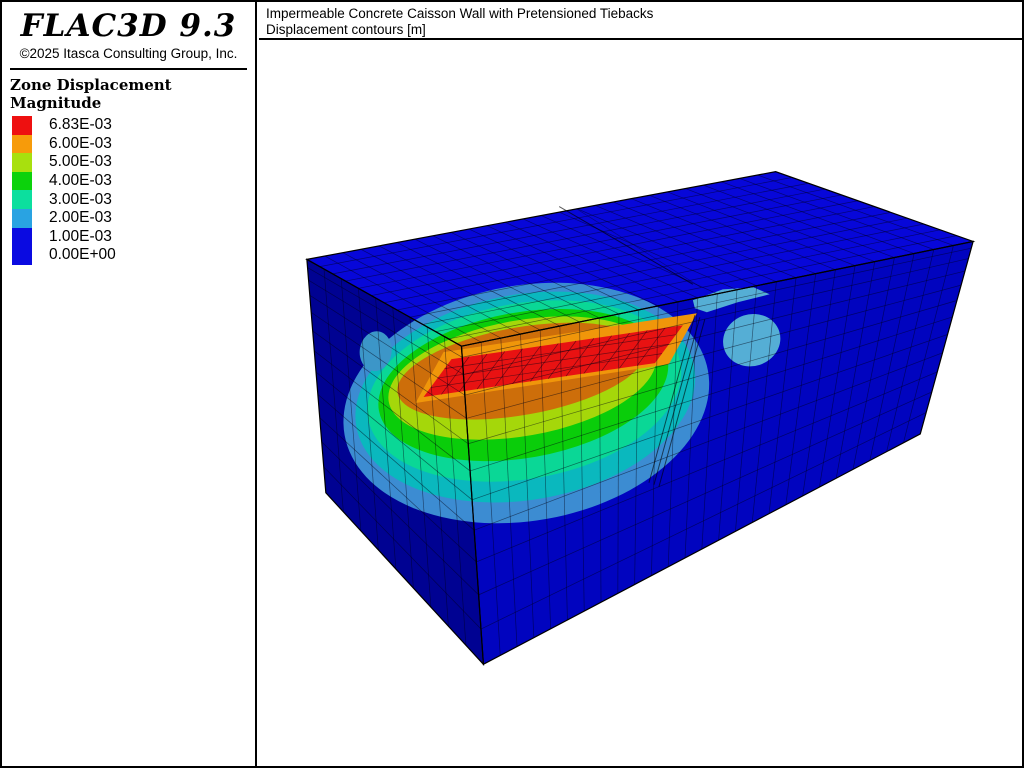 This screenshot has height=768, width=1024. Describe the element at coordinates (128, 53) in the screenshot. I see `logo-copyright: ©2025 Itasca Consulting Group, Inc.` at that location.